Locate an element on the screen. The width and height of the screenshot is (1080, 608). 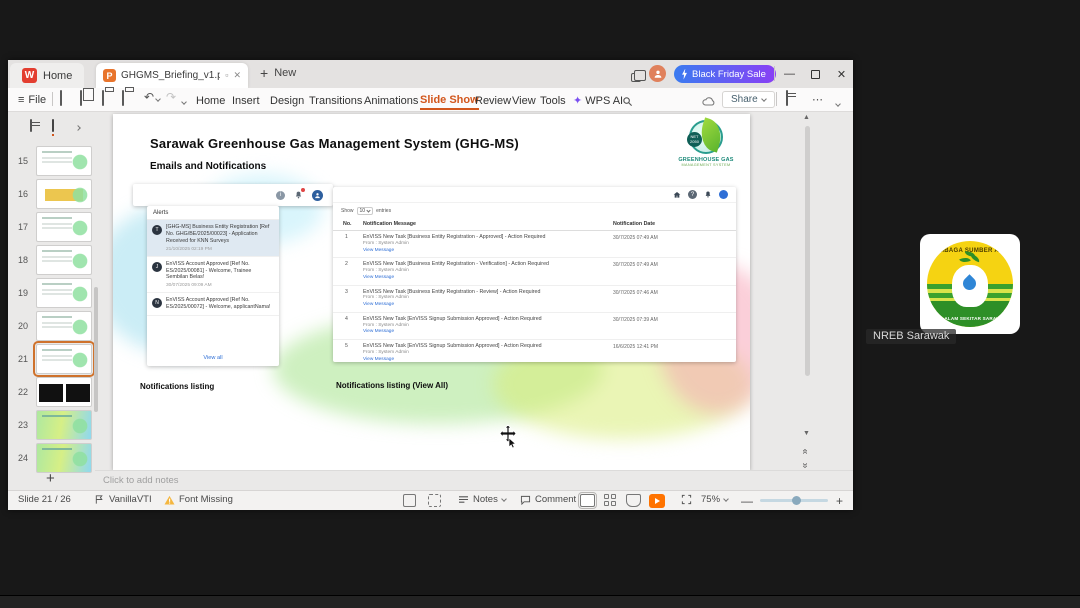
row-from: From : System Admin is located at coordinates (386, 271).